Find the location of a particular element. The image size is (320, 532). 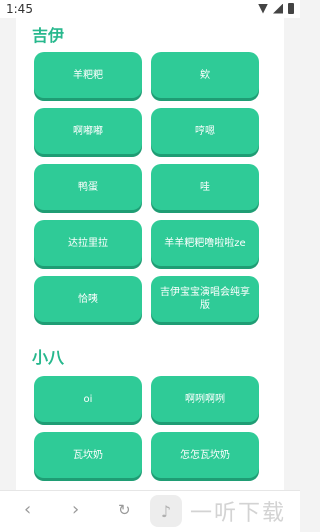

back-icon: ‹ is located at coordinates (27, 509).